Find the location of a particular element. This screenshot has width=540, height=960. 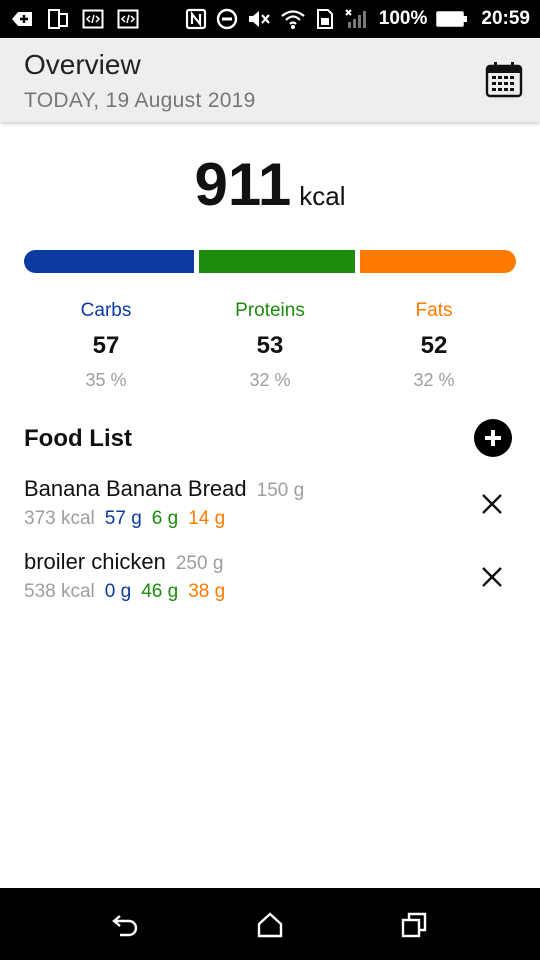

status-system-icons: 100% 20:59 is located at coordinates (357, 19).